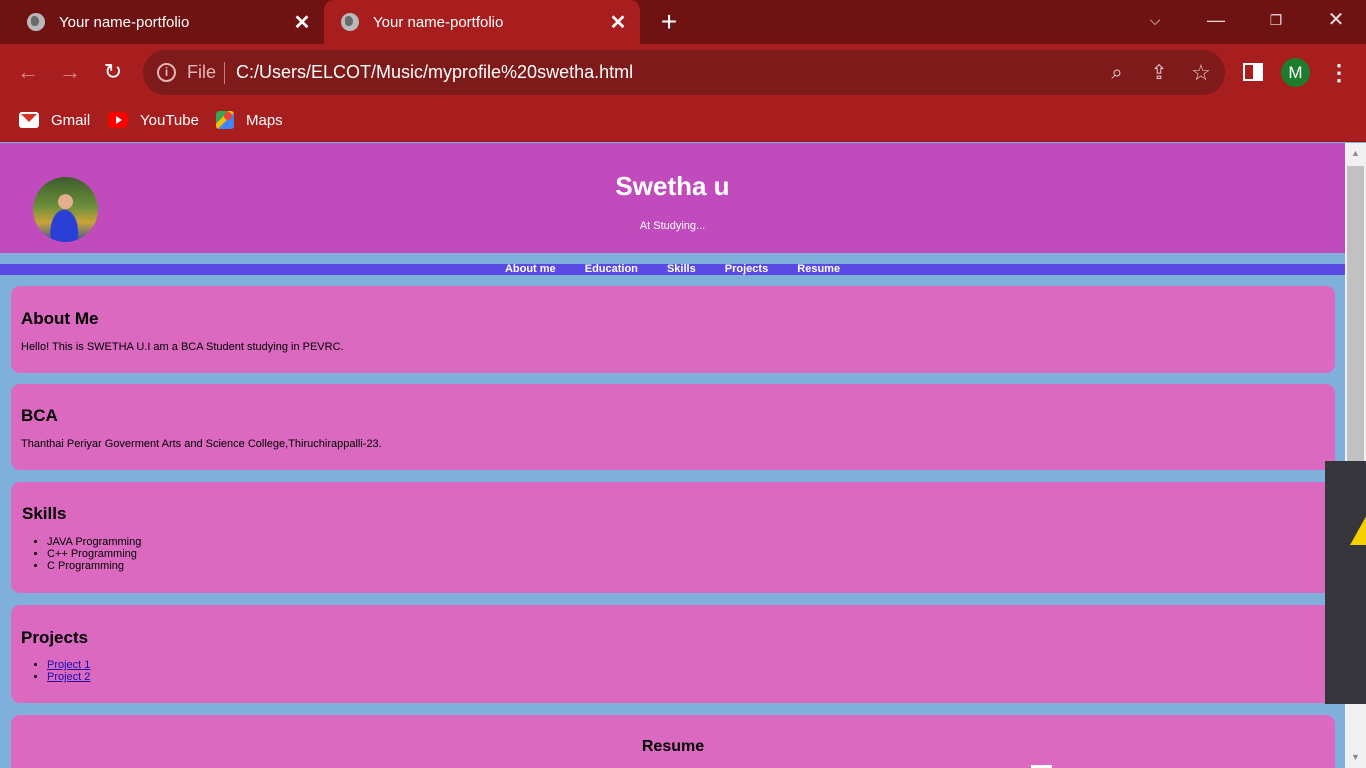  Describe the element at coordinates (746, 269) in the screenshot. I see `nav-link-projects: Projects` at that location.